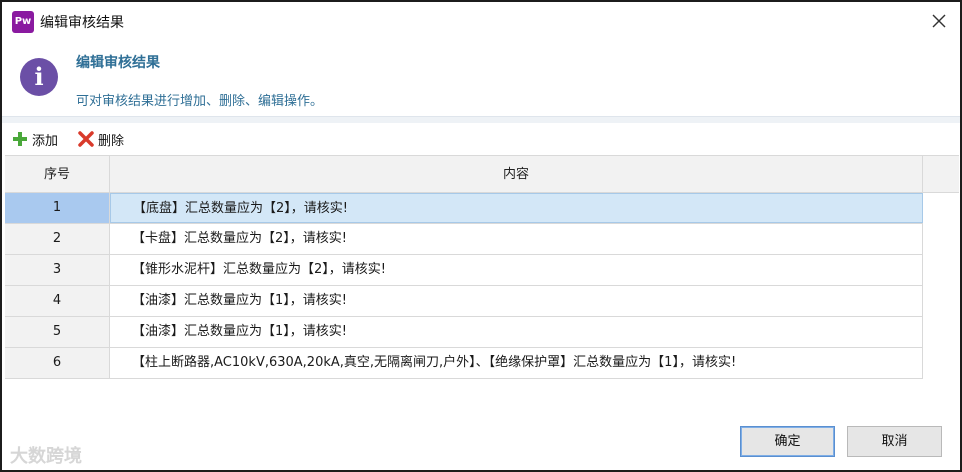 The width and height of the screenshot is (962, 472). What do you see at coordinates (481, 119) in the screenshot?
I see `header-divider` at bounding box center [481, 119].